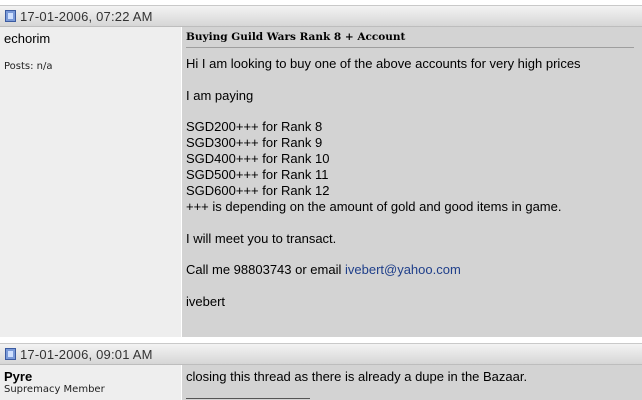 The image size is (642, 400). What do you see at coordinates (206, 301) in the screenshot?
I see `signoff: ivebert` at bounding box center [206, 301].